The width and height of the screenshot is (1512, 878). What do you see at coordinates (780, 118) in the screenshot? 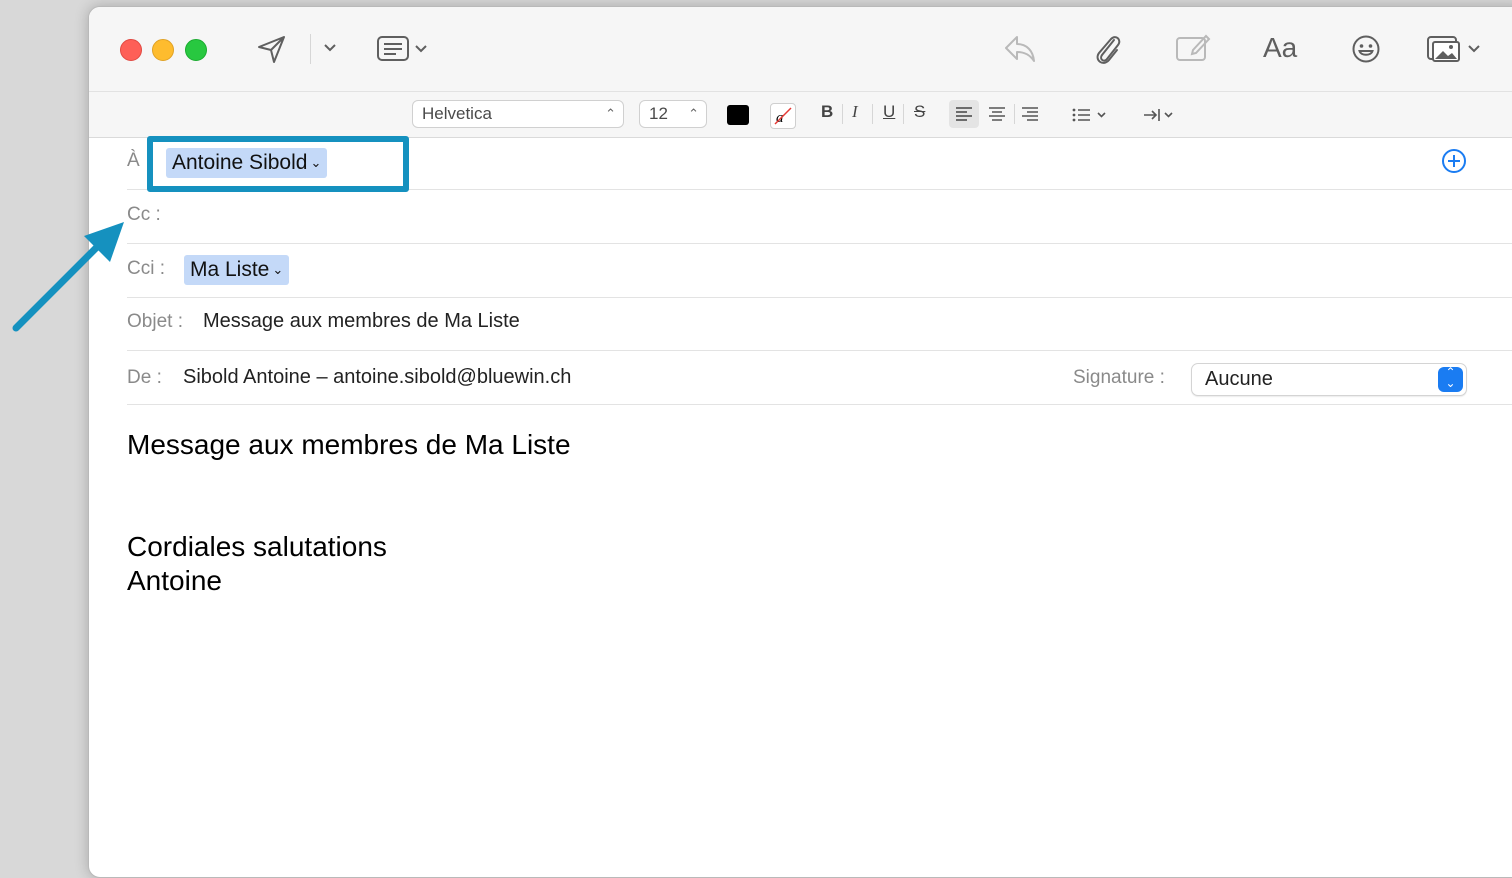
I see `svg-text: a` at bounding box center [780, 118].